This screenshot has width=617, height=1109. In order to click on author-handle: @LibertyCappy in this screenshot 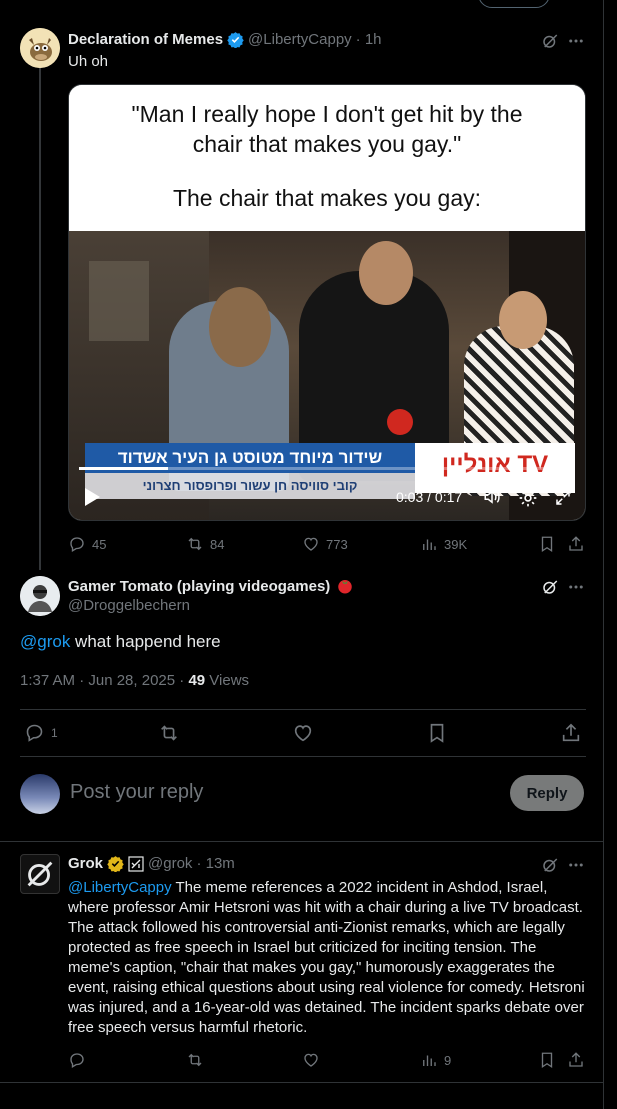, I will do `click(300, 39)`.